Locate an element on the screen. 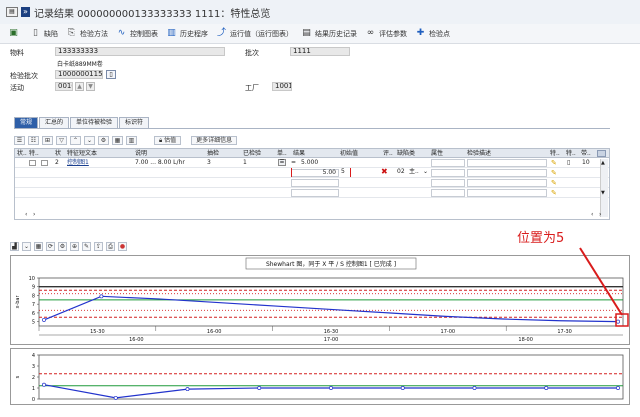 The height and width of the screenshot is (417, 640). annotation-overlay is located at coordinates (604, 287).